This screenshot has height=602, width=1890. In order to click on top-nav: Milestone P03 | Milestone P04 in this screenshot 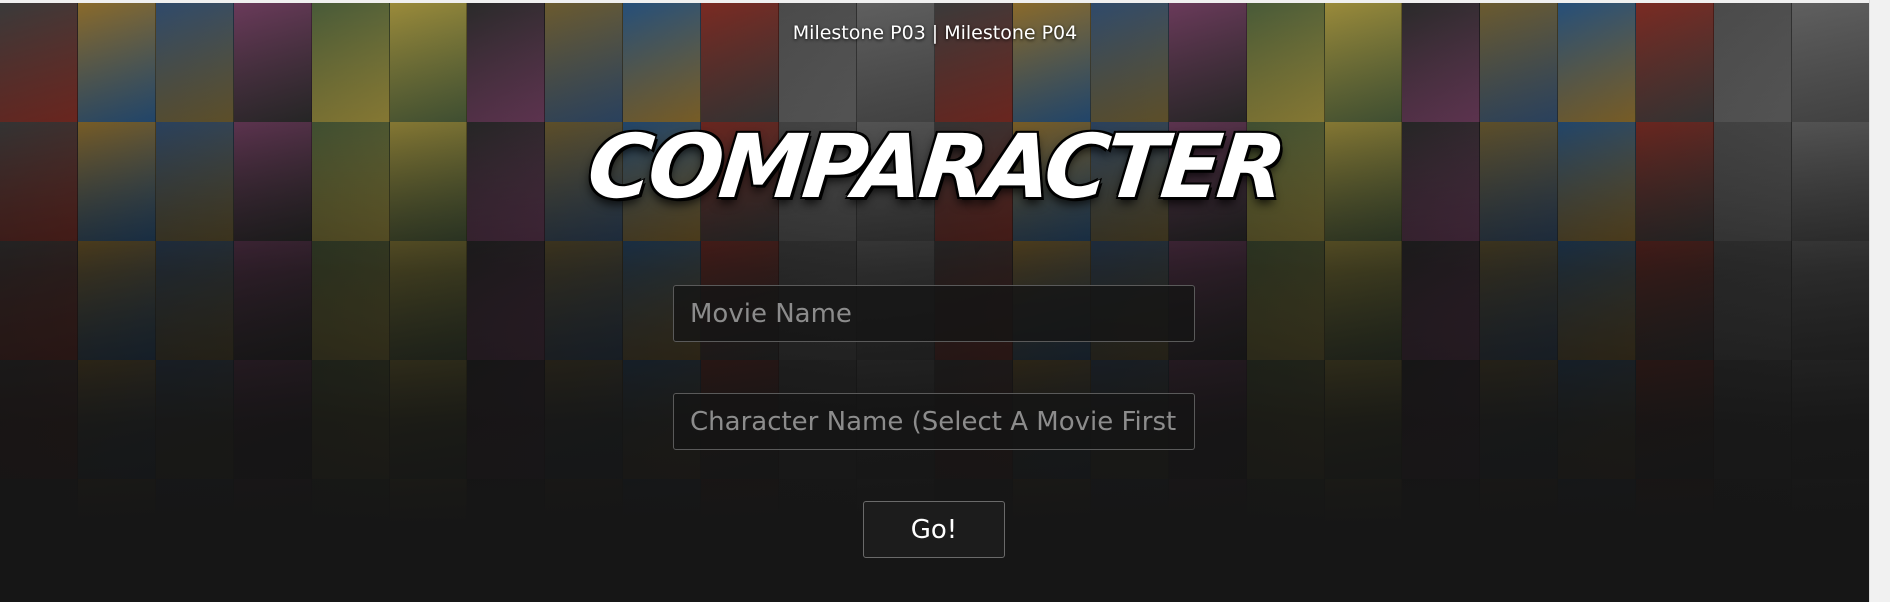, I will do `click(935, 33)`.